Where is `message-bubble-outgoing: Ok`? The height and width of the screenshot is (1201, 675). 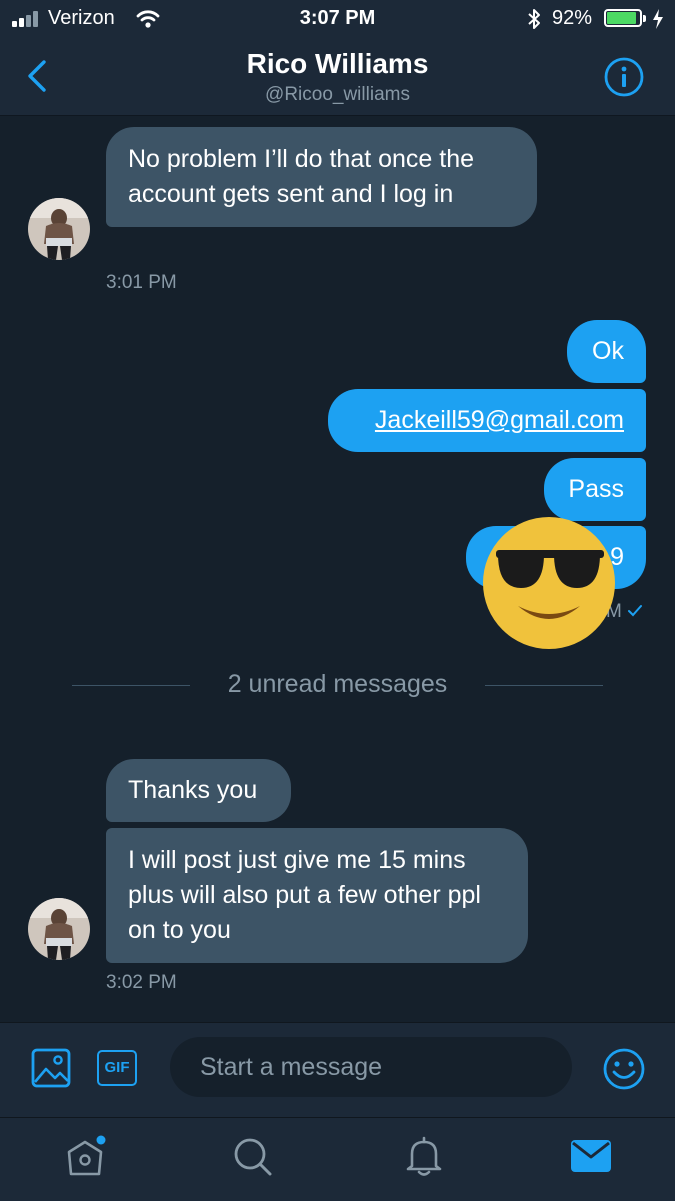
message-bubble-outgoing: Ok is located at coordinates (606, 351).